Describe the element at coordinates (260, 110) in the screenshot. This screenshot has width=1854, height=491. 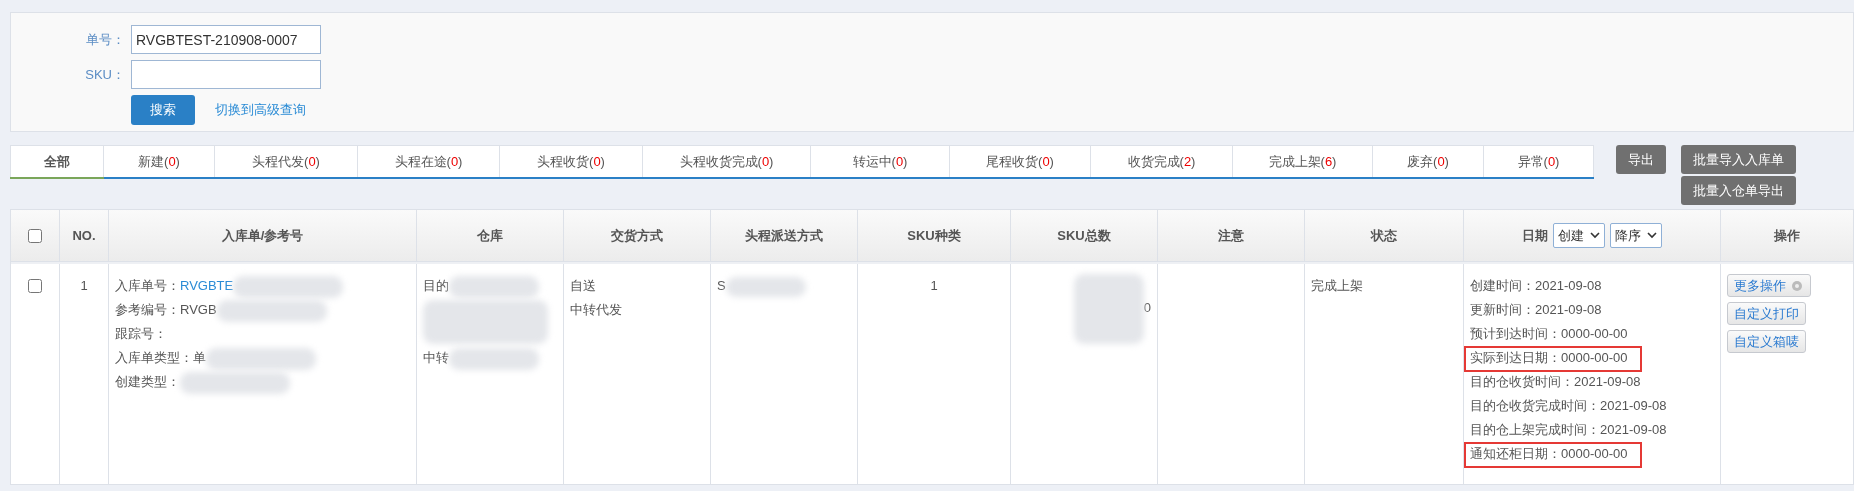
I see `advanced-search-link: 切换到高级查询` at that location.